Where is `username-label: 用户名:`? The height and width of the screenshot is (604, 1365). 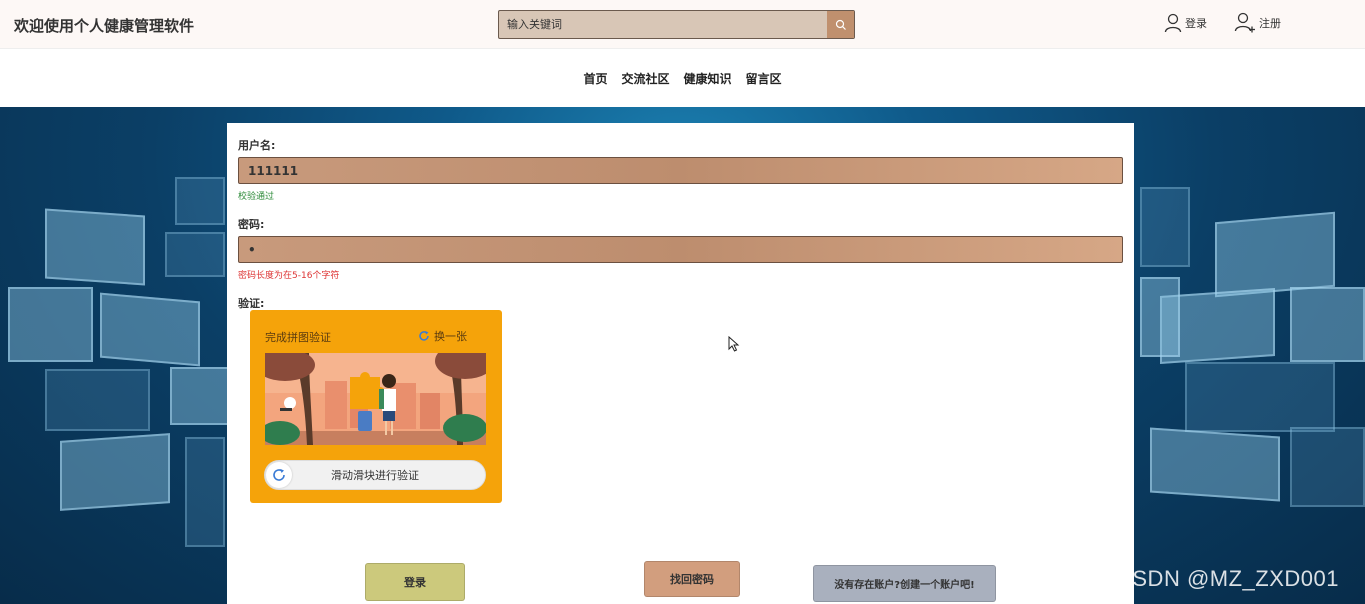 username-label: 用户名: is located at coordinates (257, 145).